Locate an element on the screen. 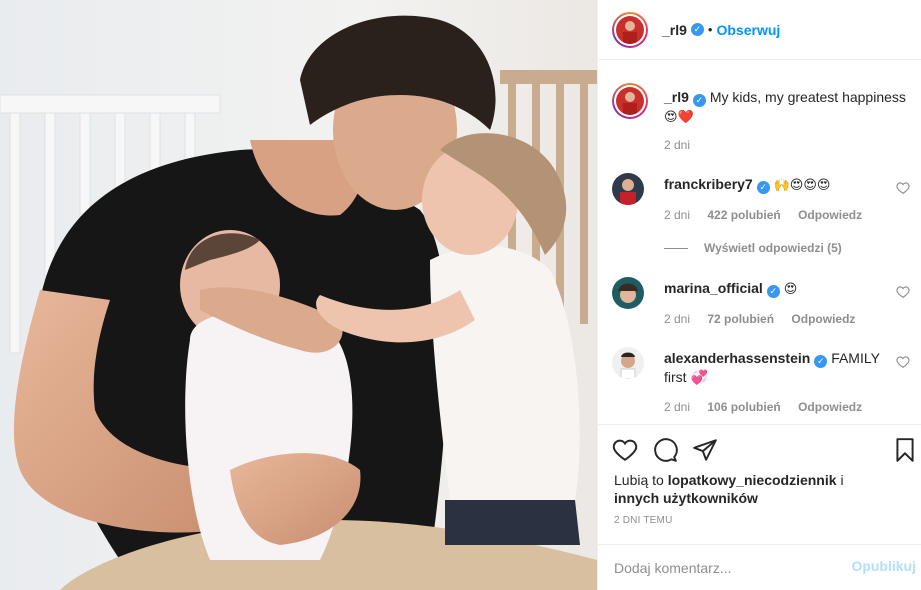 The height and width of the screenshot is (590, 921). liked-by-prefix: Lubią to is located at coordinates (639, 480).